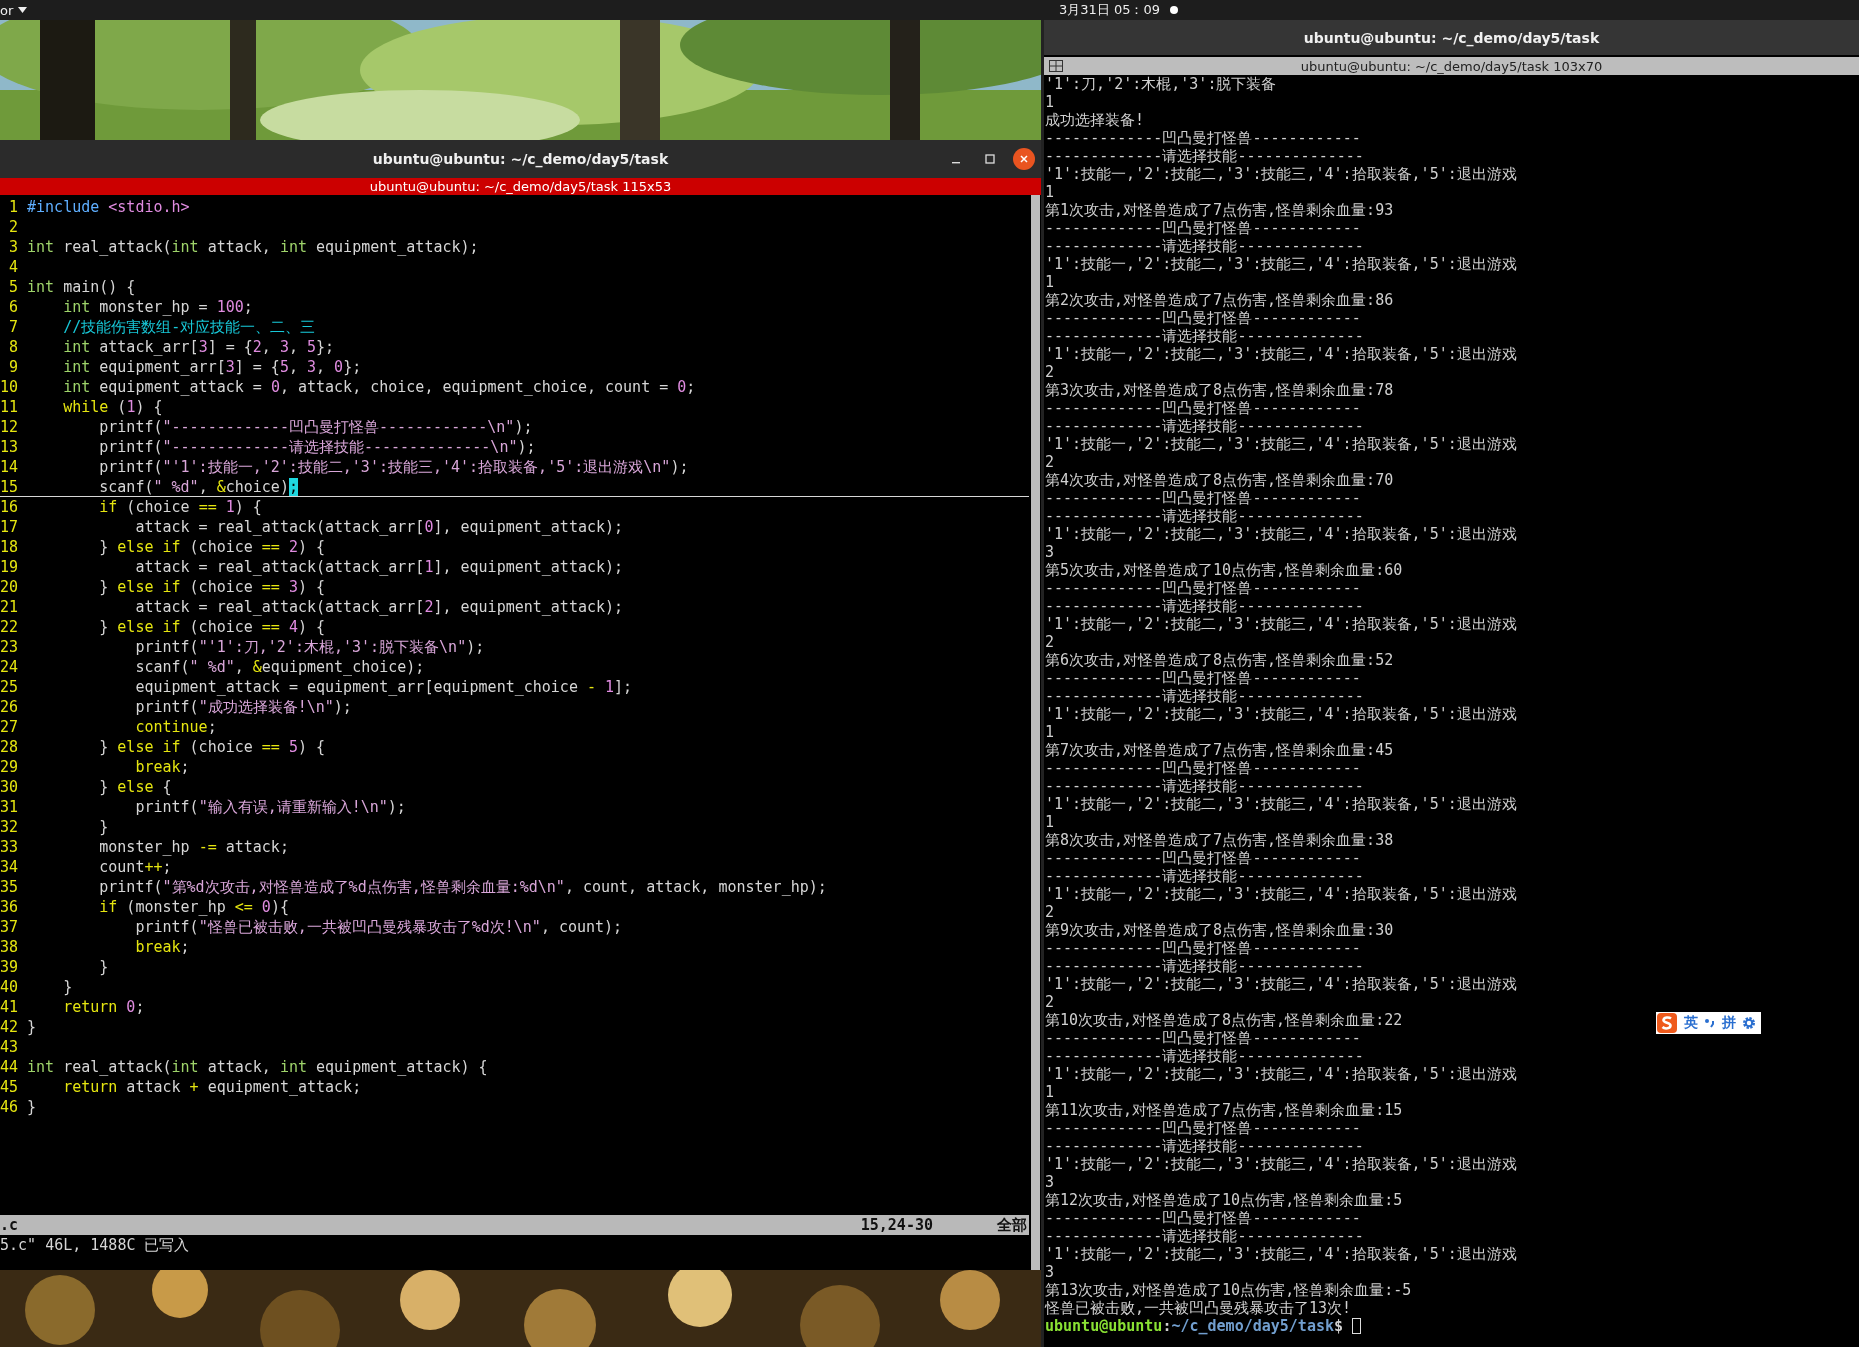 The width and height of the screenshot is (1859, 1347). Describe the element at coordinates (1194, 1326) in the screenshot. I see `shell-prompt: ubuntu@ubuntu:~/c_demo/day5/task$` at that location.